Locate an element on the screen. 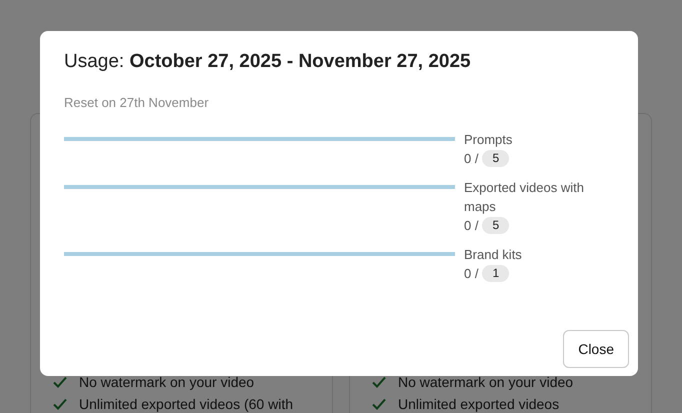  limit-badge: 1 is located at coordinates (496, 273).